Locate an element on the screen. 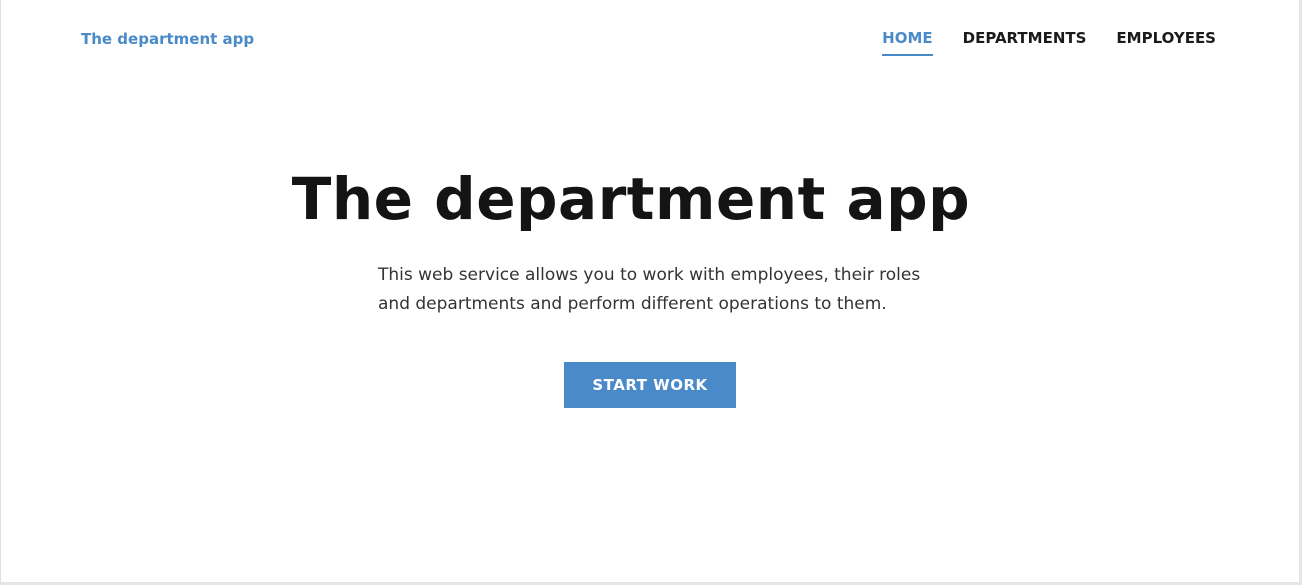 The width and height of the screenshot is (1302, 585). nav-item-home: HOME is located at coordinates (907, 42).